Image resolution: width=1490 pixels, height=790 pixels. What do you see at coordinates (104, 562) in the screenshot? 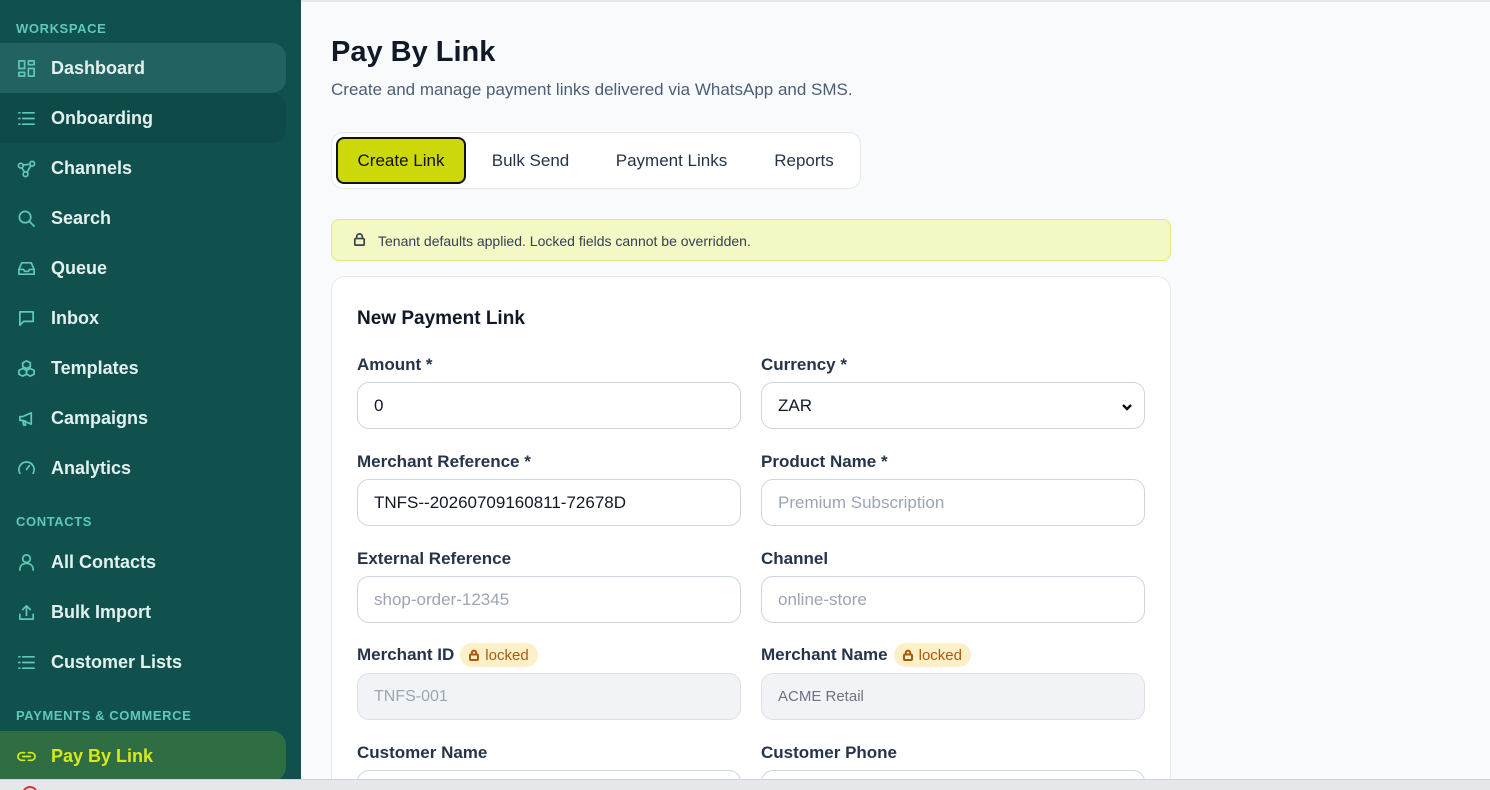
I see `sidebar-item-label: All Contacts` at bounding box center [104, 562].